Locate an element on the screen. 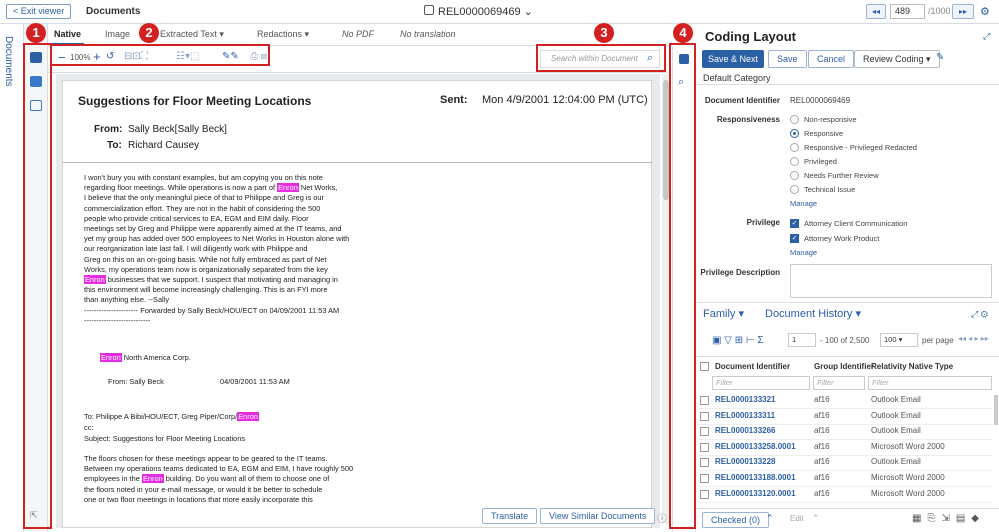 The width and height of the screenshot is (999, 532). privilege-checkbox-2: ✓ is located at coordinates (794, 238).